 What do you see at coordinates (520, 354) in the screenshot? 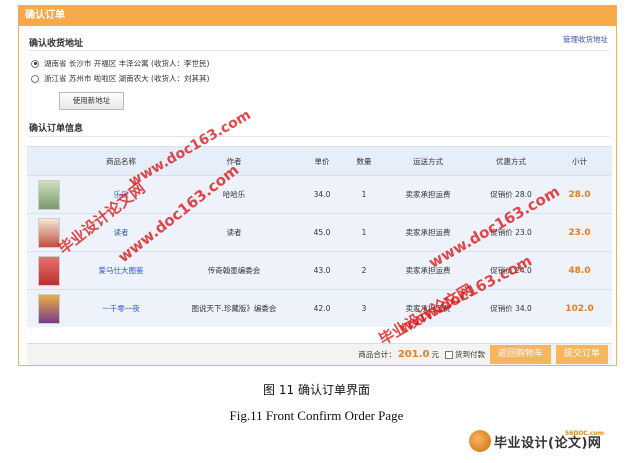
I see `back-to-cart-button: 返回购物车` at bounding box center [520, 354].